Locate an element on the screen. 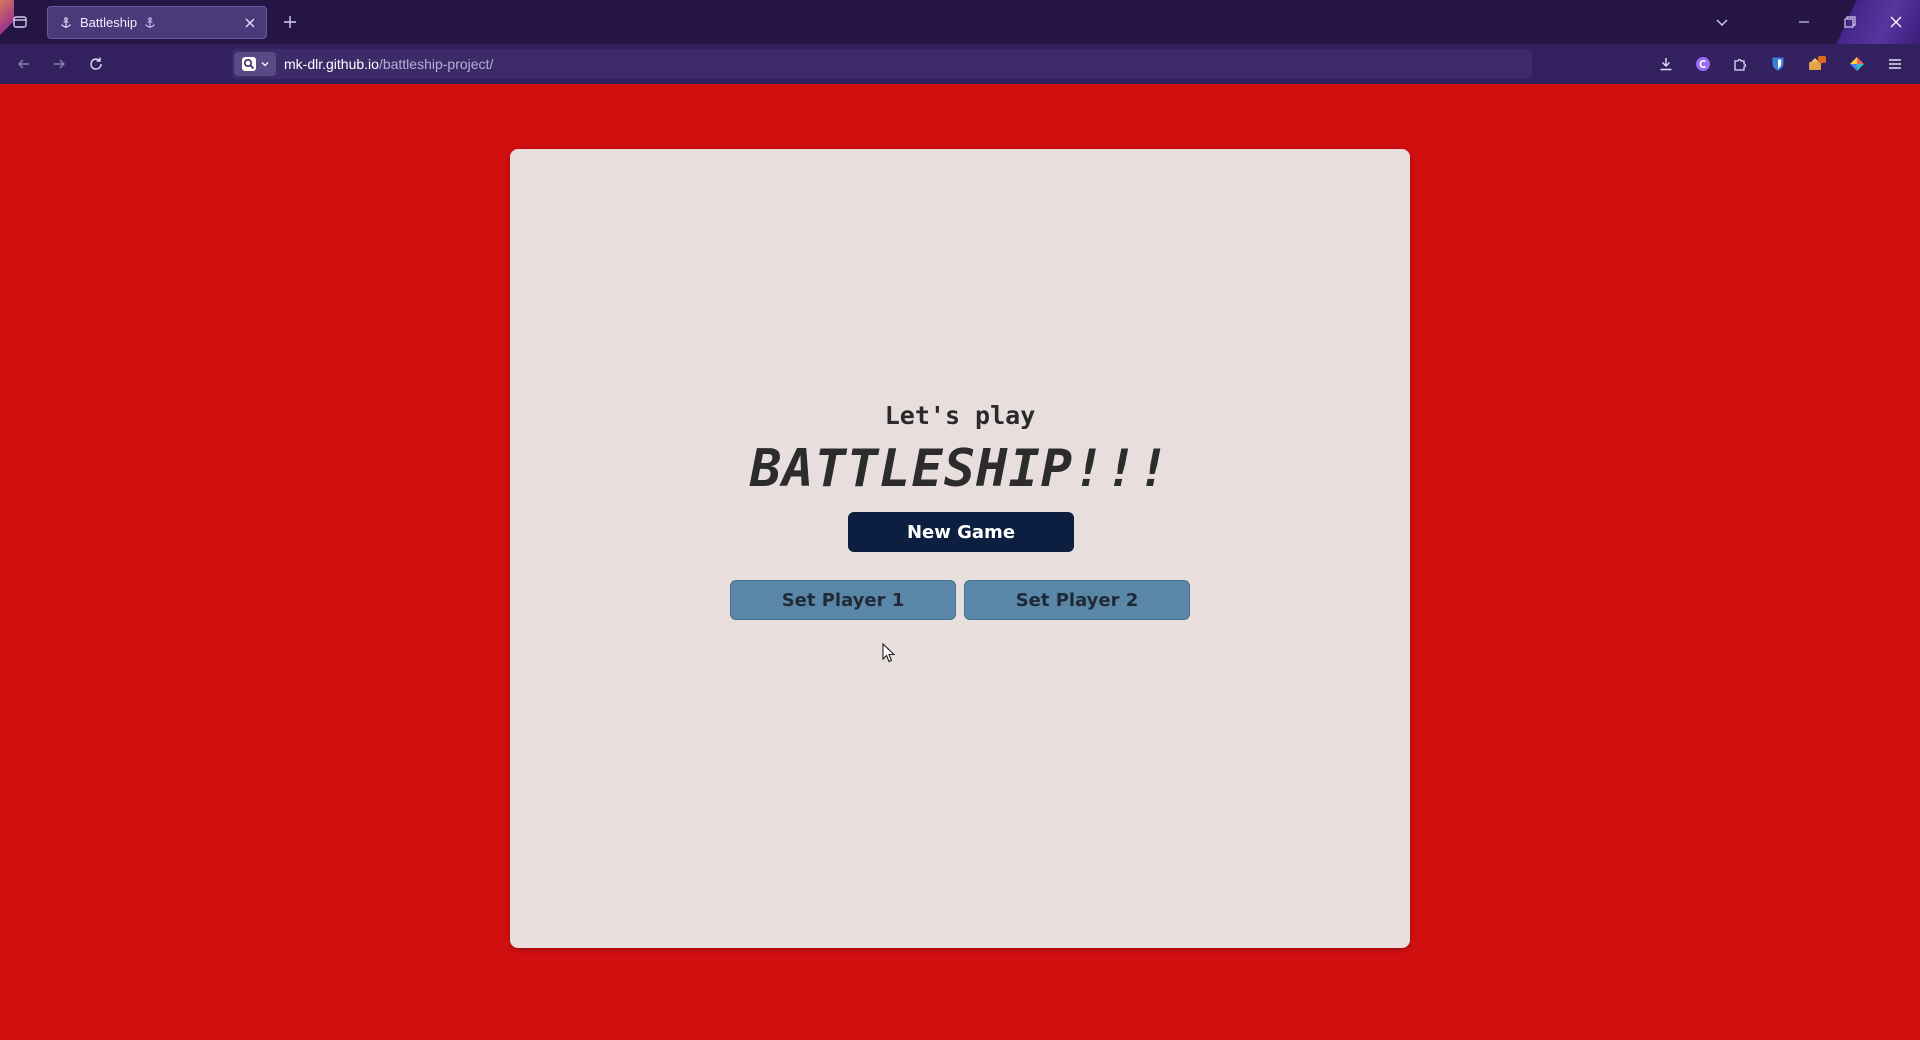 Image resolution: width=1920 pixels, height=1040 pixels. extension-c-icon is located at coordinates (1703, 64).